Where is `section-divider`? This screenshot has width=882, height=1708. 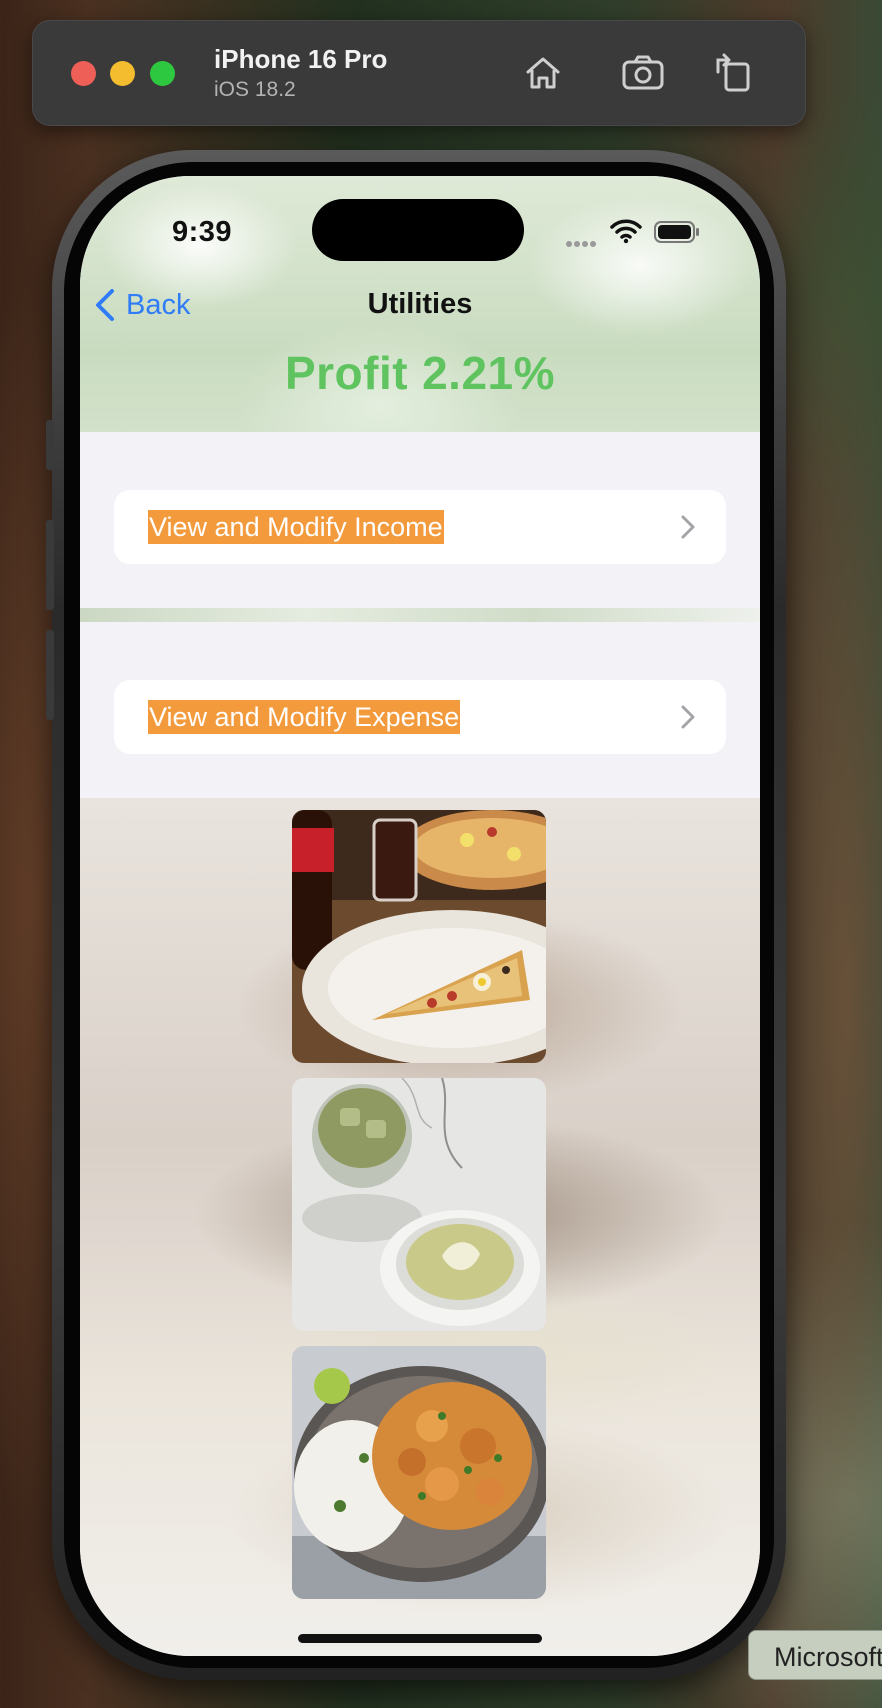 section-divider is located at coordinates (420, 615).